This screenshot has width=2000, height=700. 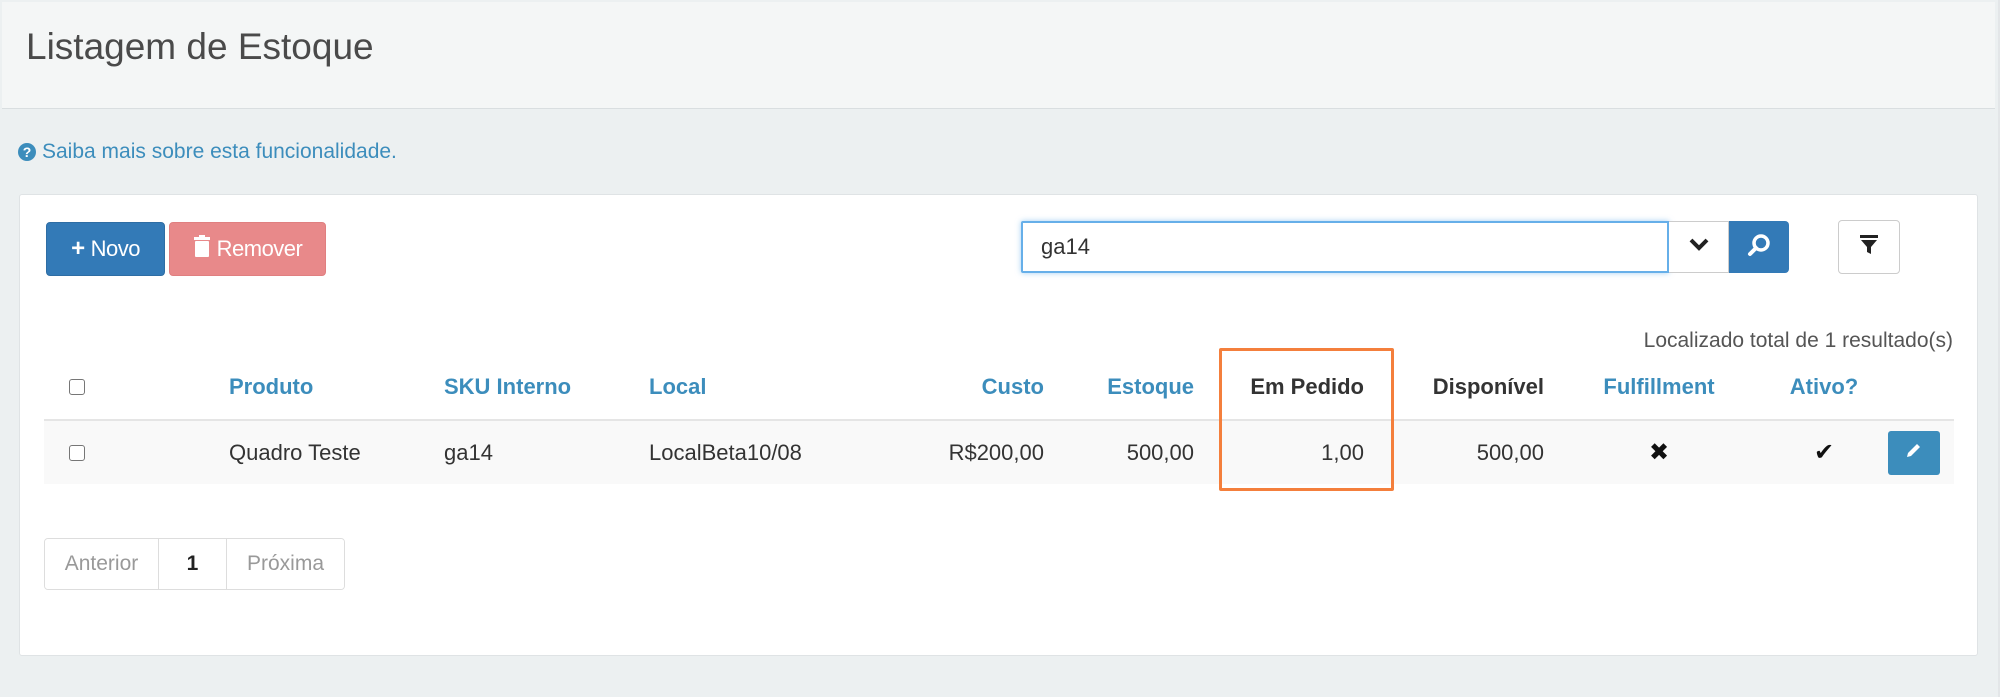 I want to click on row-checkbox, so click(x=77, y=452).